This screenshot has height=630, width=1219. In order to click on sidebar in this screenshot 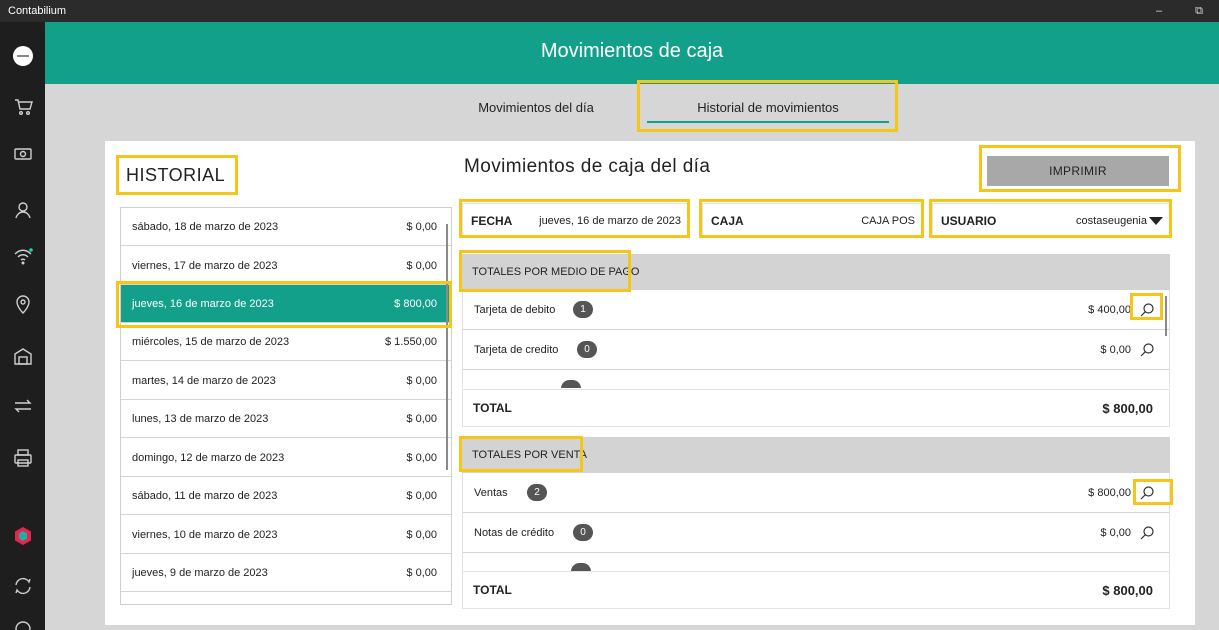, I will do `click(22, 326)`.